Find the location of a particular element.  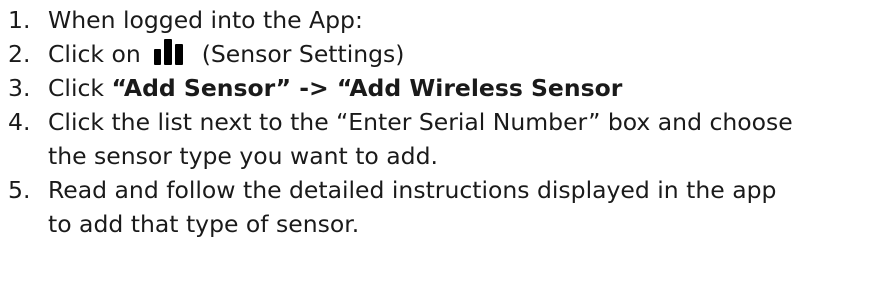

step-number: 5. is located at coordinates (19, 190).